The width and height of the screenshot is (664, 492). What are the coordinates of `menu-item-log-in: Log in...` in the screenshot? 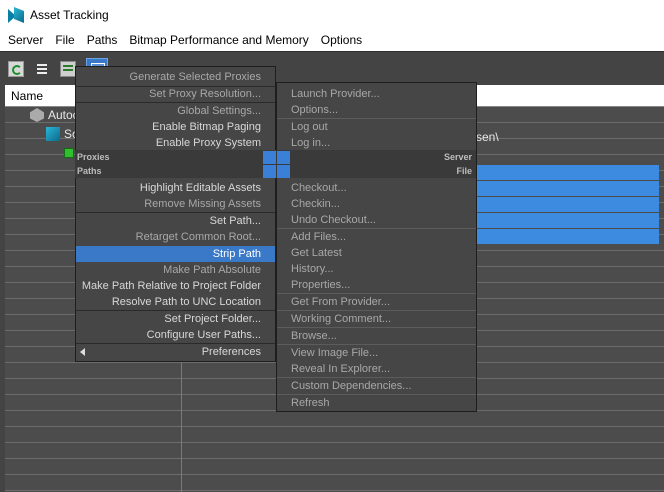 It's located at (383, 143).